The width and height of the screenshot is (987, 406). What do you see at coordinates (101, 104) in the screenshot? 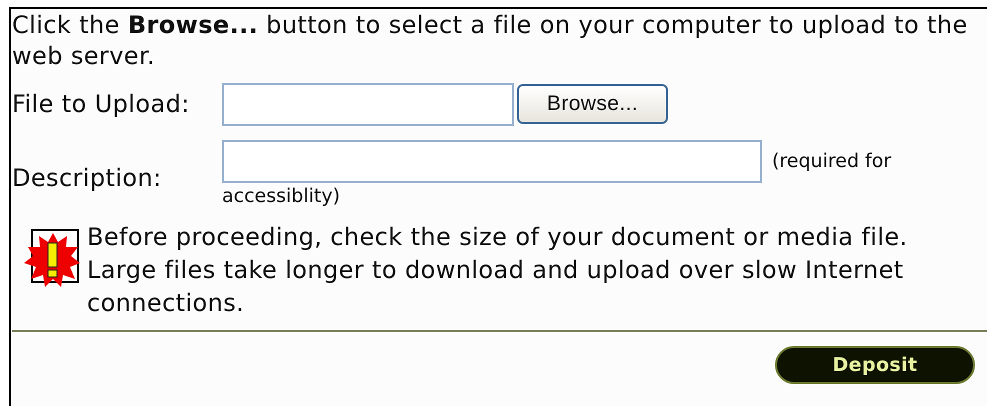
I see `file-label: File to Upload:` at bounding box center [101, 104].